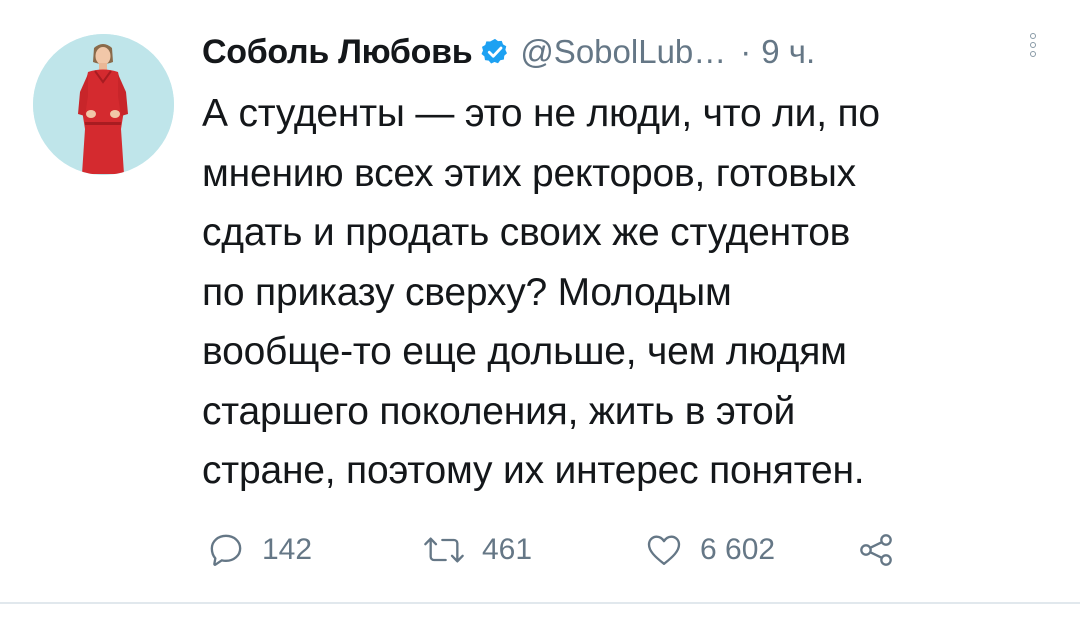 Image resolution: width=1080 pixels, height=635 pixels. I want to click on tweet-header: Соболь Любовь @SobolLub… · 9 ч., so click(627, 52).